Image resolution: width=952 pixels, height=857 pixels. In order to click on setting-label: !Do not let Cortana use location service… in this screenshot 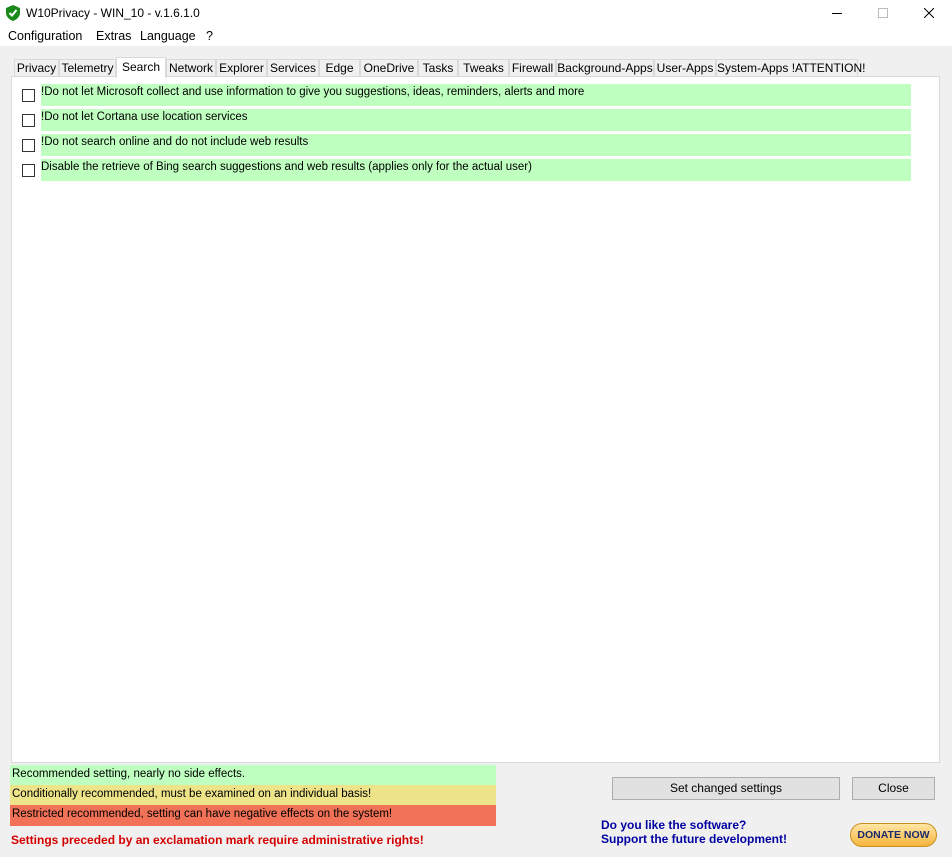, I will do `click(476, 120)`.